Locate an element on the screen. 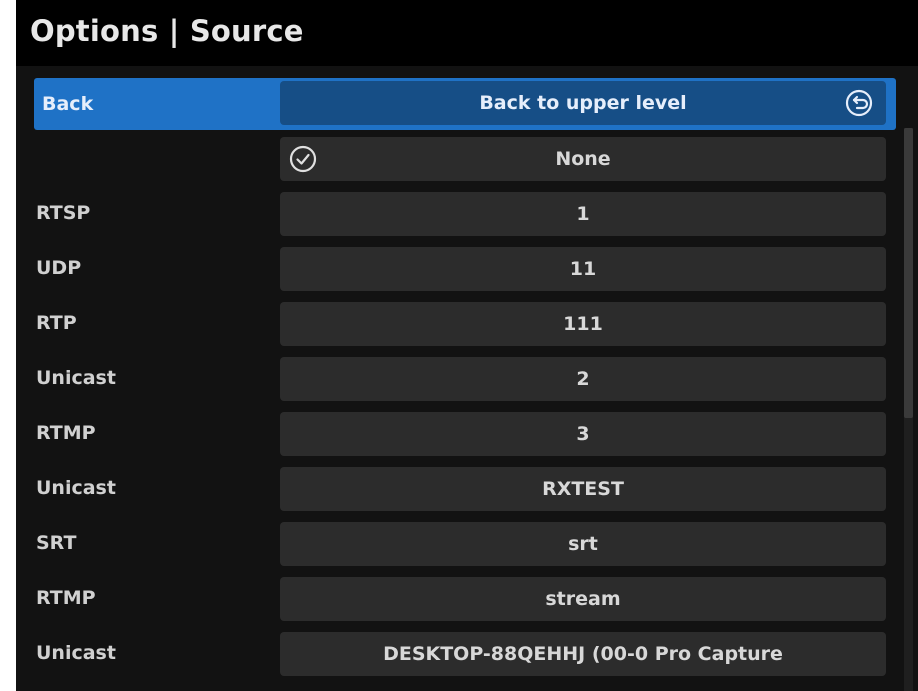 This screenshot has width=918, height=691. scrollbar-thumb is located at coordinates (908, 273).